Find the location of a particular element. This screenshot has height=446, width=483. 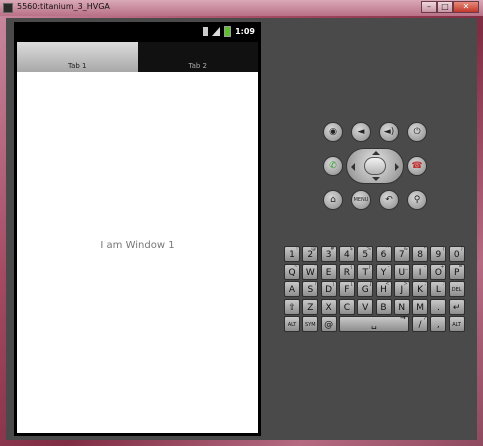

dpad is located at coordinates (375, 166).